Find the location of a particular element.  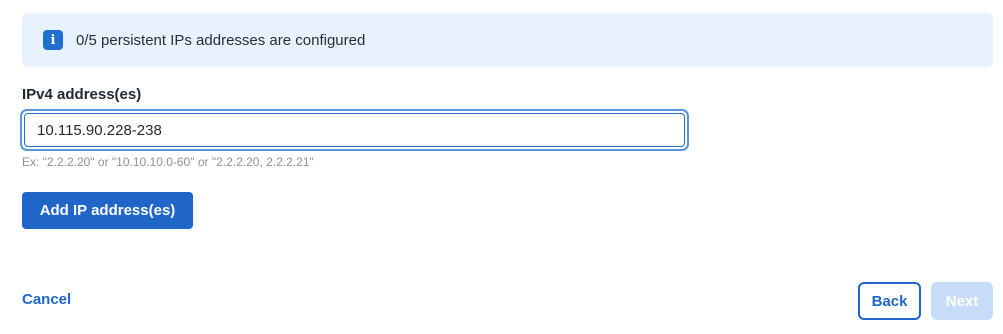

cancel-button: Cancel is located at coordinates (46, 299).